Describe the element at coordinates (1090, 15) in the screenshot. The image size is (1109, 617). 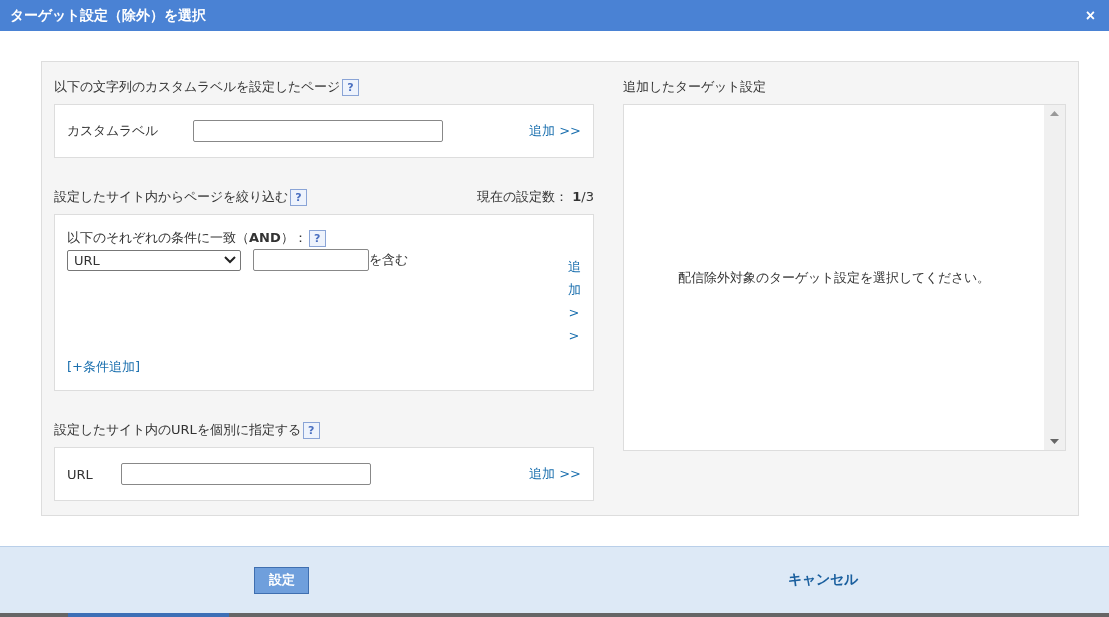
I see `close-button: ×` at that location.